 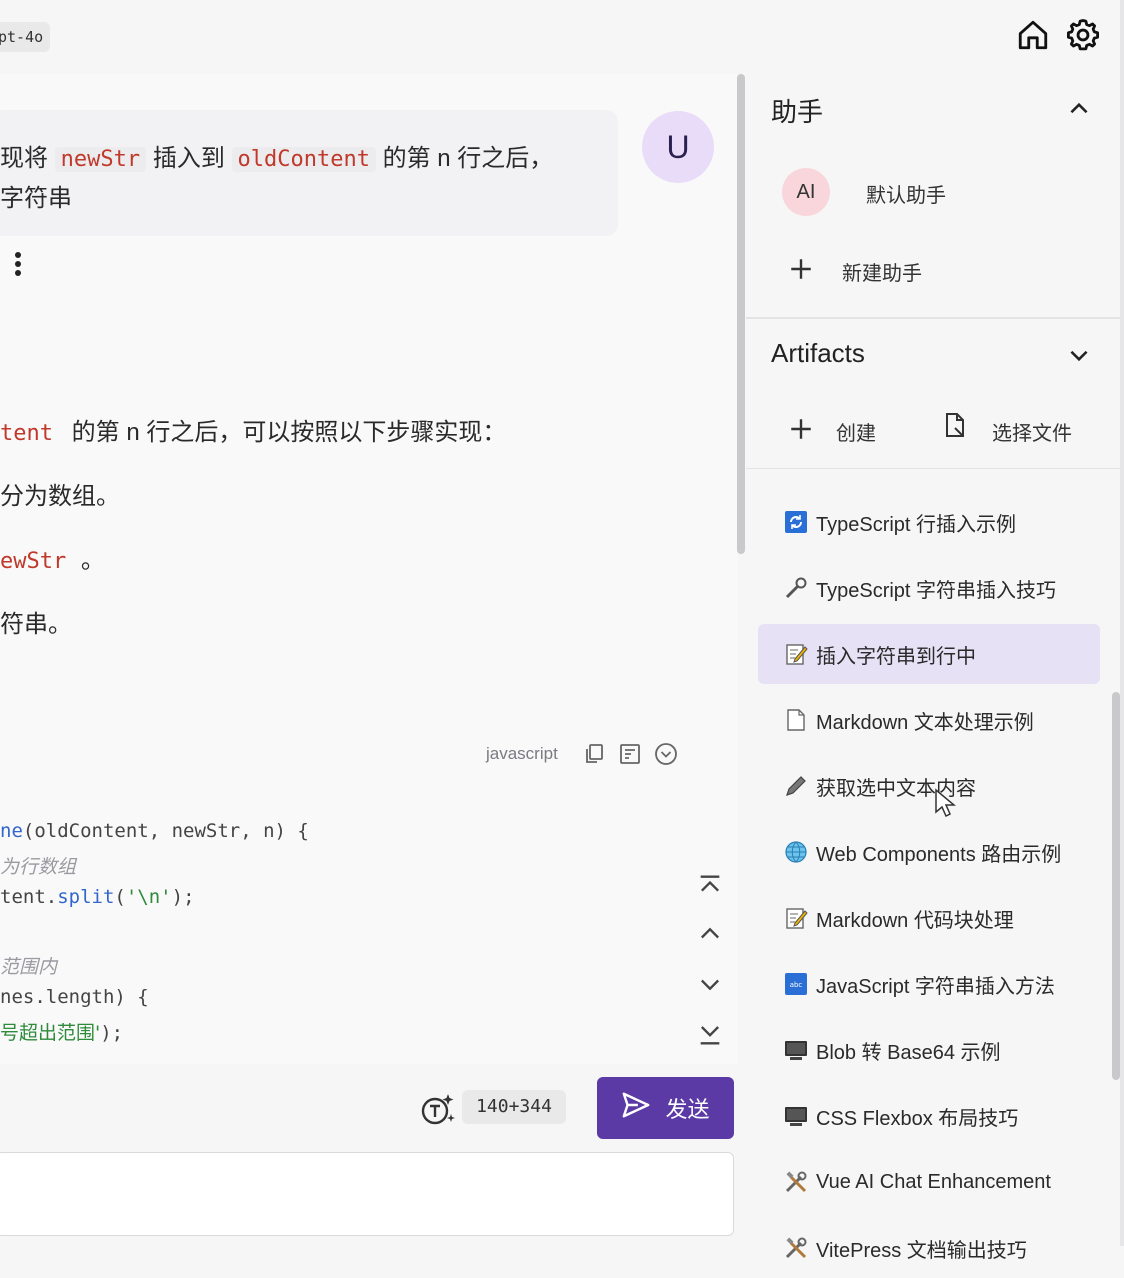 I want to click on user-message-bubble, so click(x=309, y=173).